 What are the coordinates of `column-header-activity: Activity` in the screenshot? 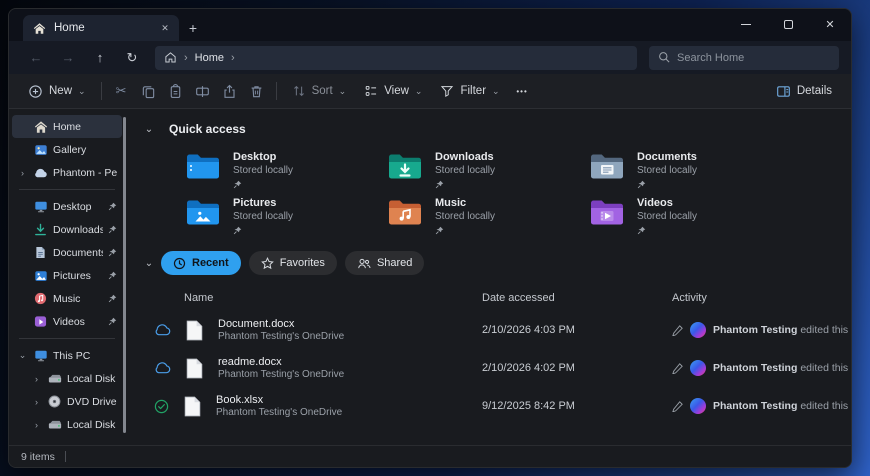 It's located at (761, 298).